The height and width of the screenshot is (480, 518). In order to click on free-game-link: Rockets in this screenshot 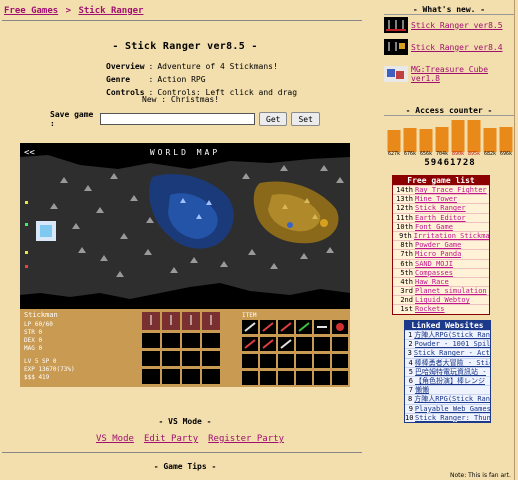, I will do `click(430, 309)`.